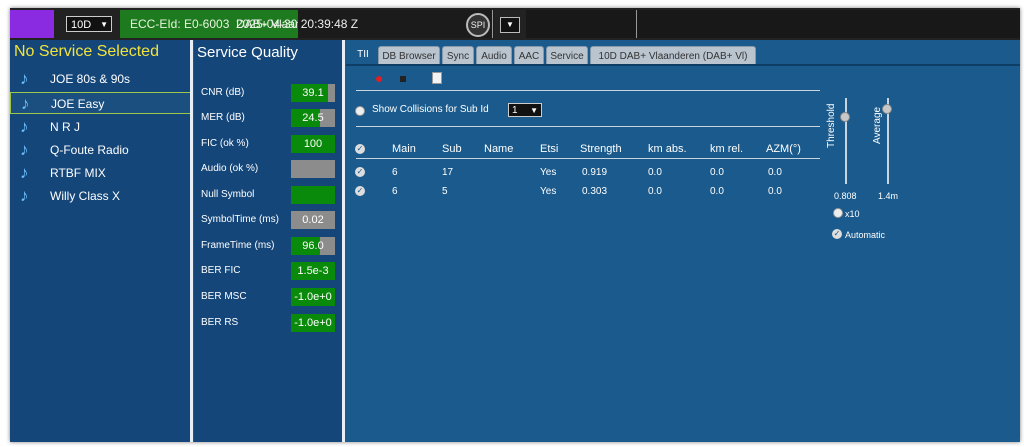 The height and width of the screenshot is (447, 1024). What do you see at coordinates (448, 172) in the screenshot?
I see `cell-sub: 17` at bounding box center [448, 172].